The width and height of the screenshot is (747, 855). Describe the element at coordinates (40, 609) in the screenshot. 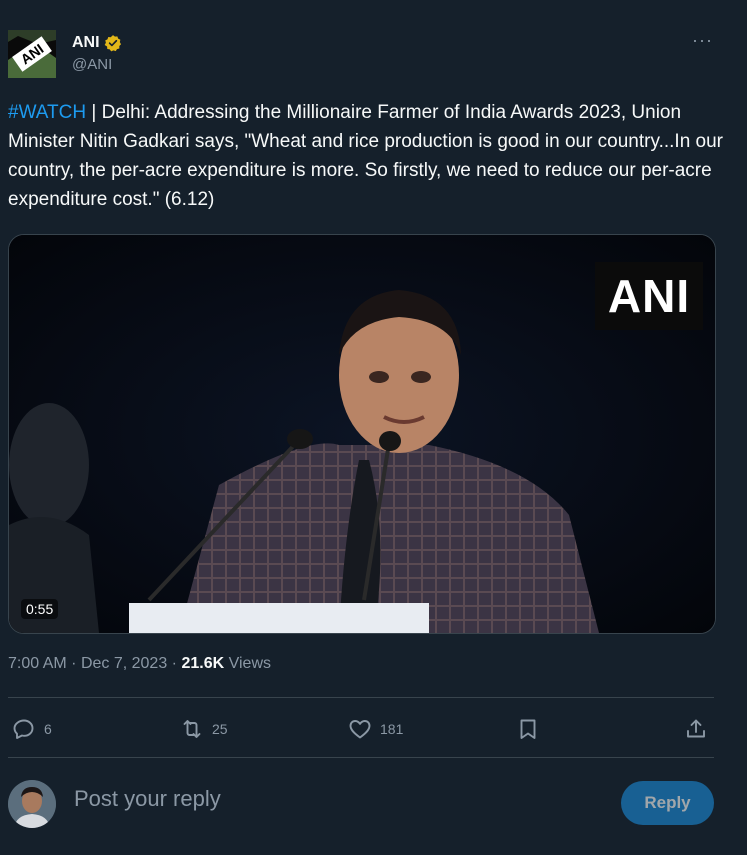

I see `video-duration: 0:55` at that location.